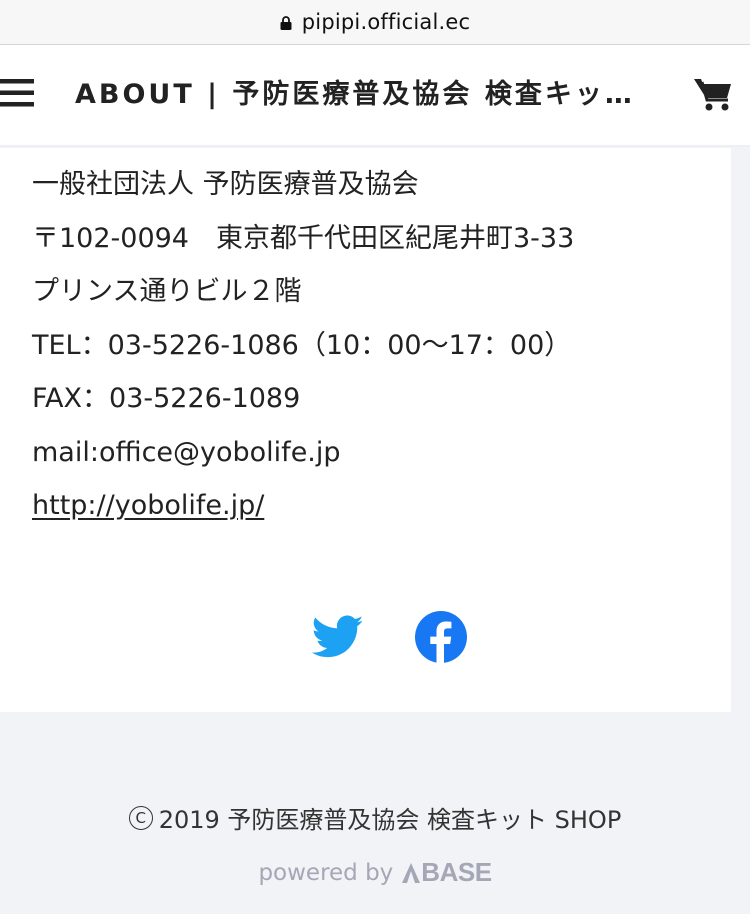  What do you see at coordinates (18, 93) in the screenshot?
I see `hamburger-menu-icon` at bounding box center [18, 93].